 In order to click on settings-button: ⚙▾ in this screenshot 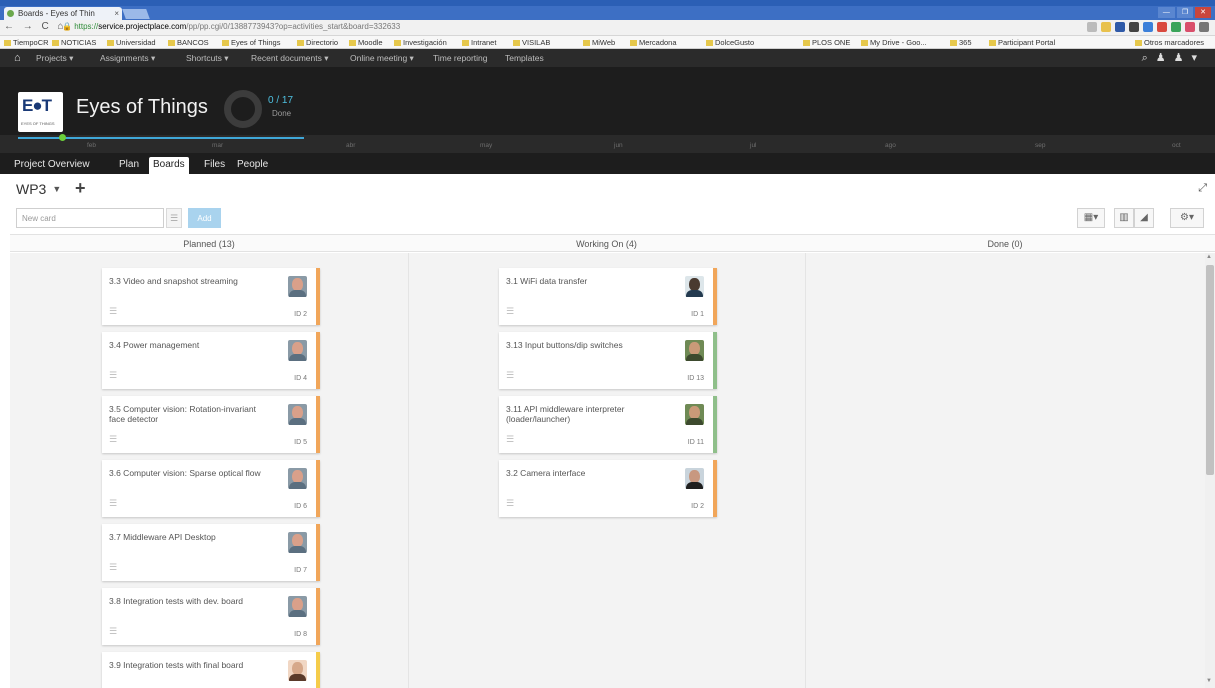, I will do `click(1187, 218)`.